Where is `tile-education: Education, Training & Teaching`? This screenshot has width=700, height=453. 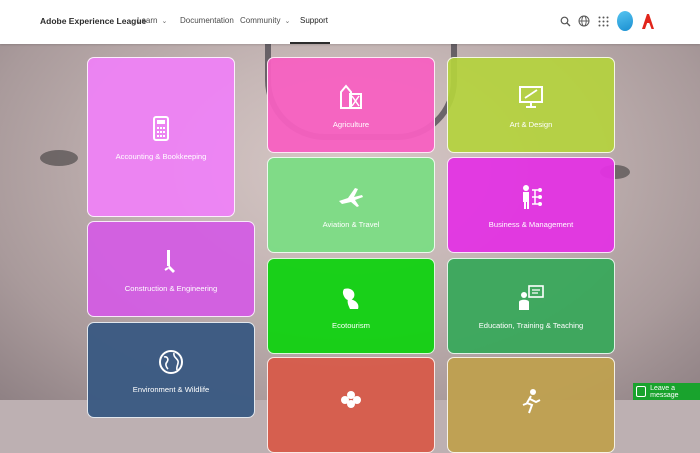
tile-education: Education, Training & Teaching is located at coordinates (531, 306).